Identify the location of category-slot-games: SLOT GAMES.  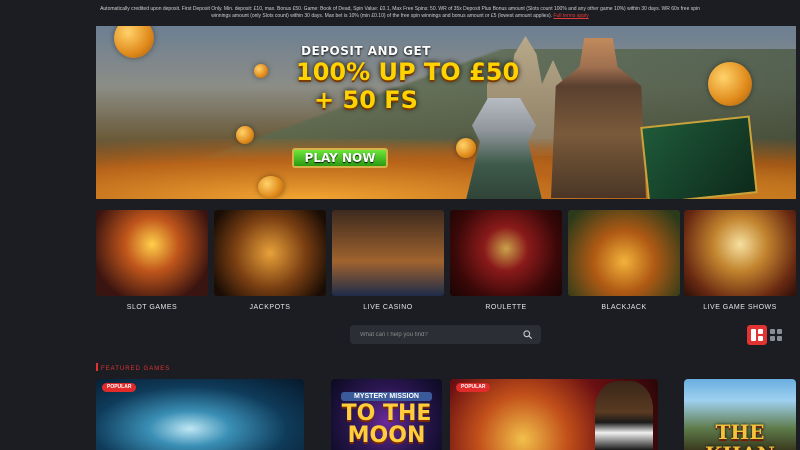
(152, 260).